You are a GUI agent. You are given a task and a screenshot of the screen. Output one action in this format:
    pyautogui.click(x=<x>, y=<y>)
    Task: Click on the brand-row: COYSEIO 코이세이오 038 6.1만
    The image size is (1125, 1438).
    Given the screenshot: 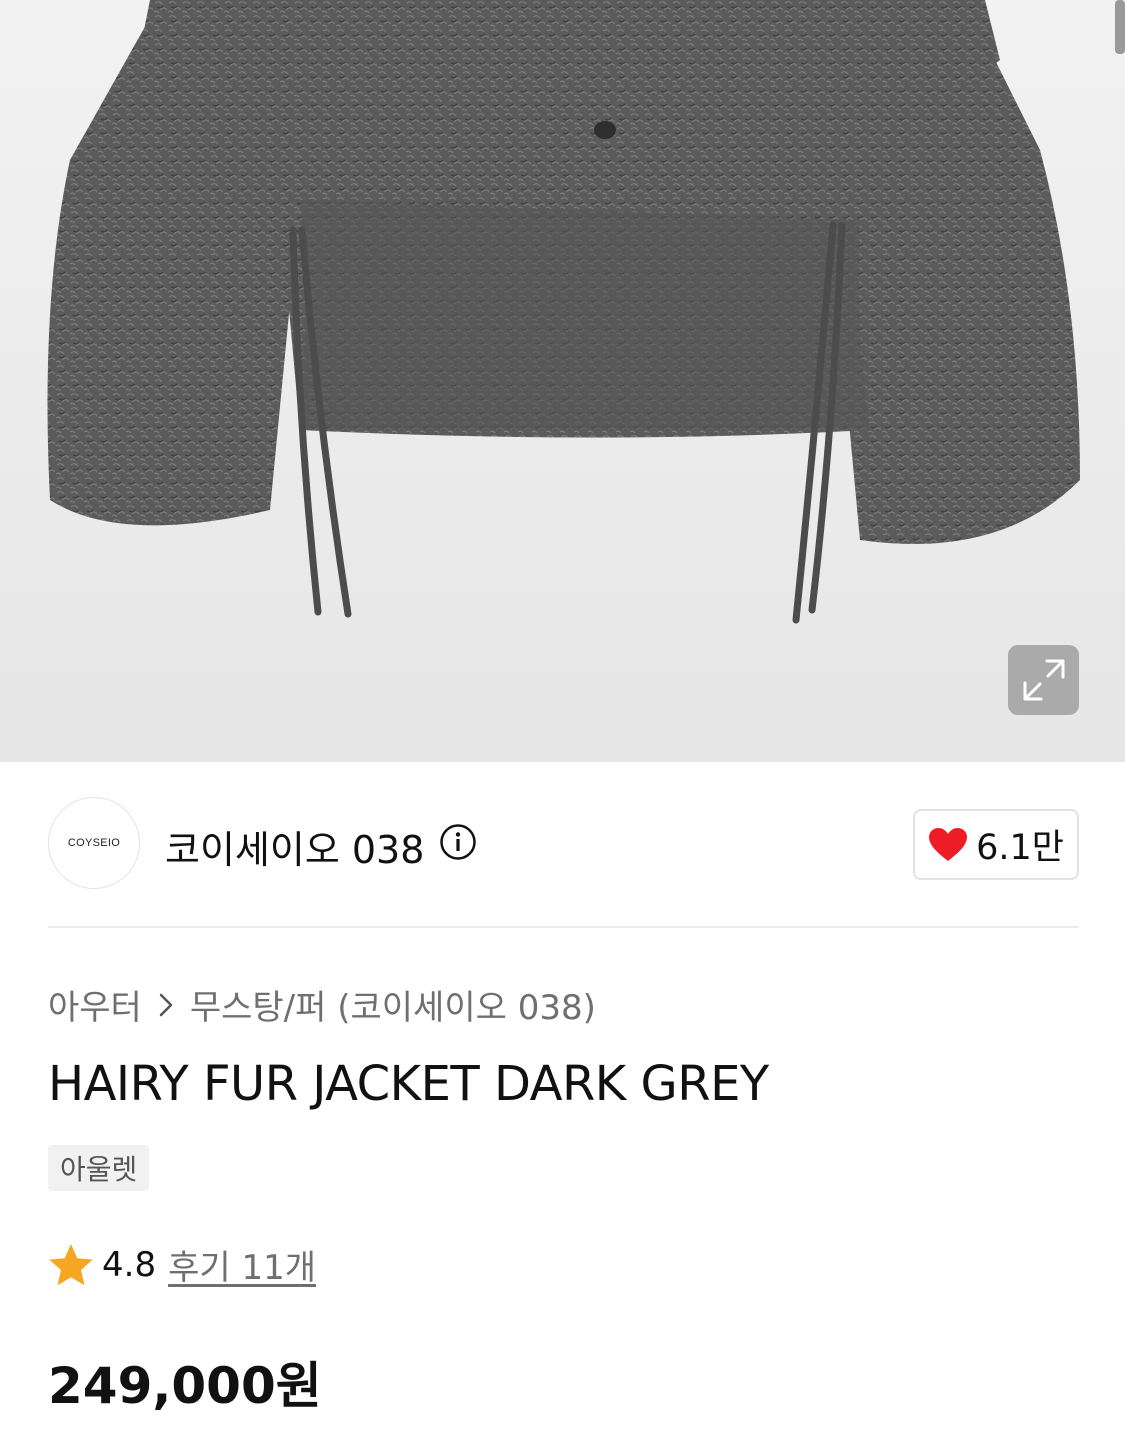 What is the action you would take?
    pyautogui.click(x=563, y=844)
    